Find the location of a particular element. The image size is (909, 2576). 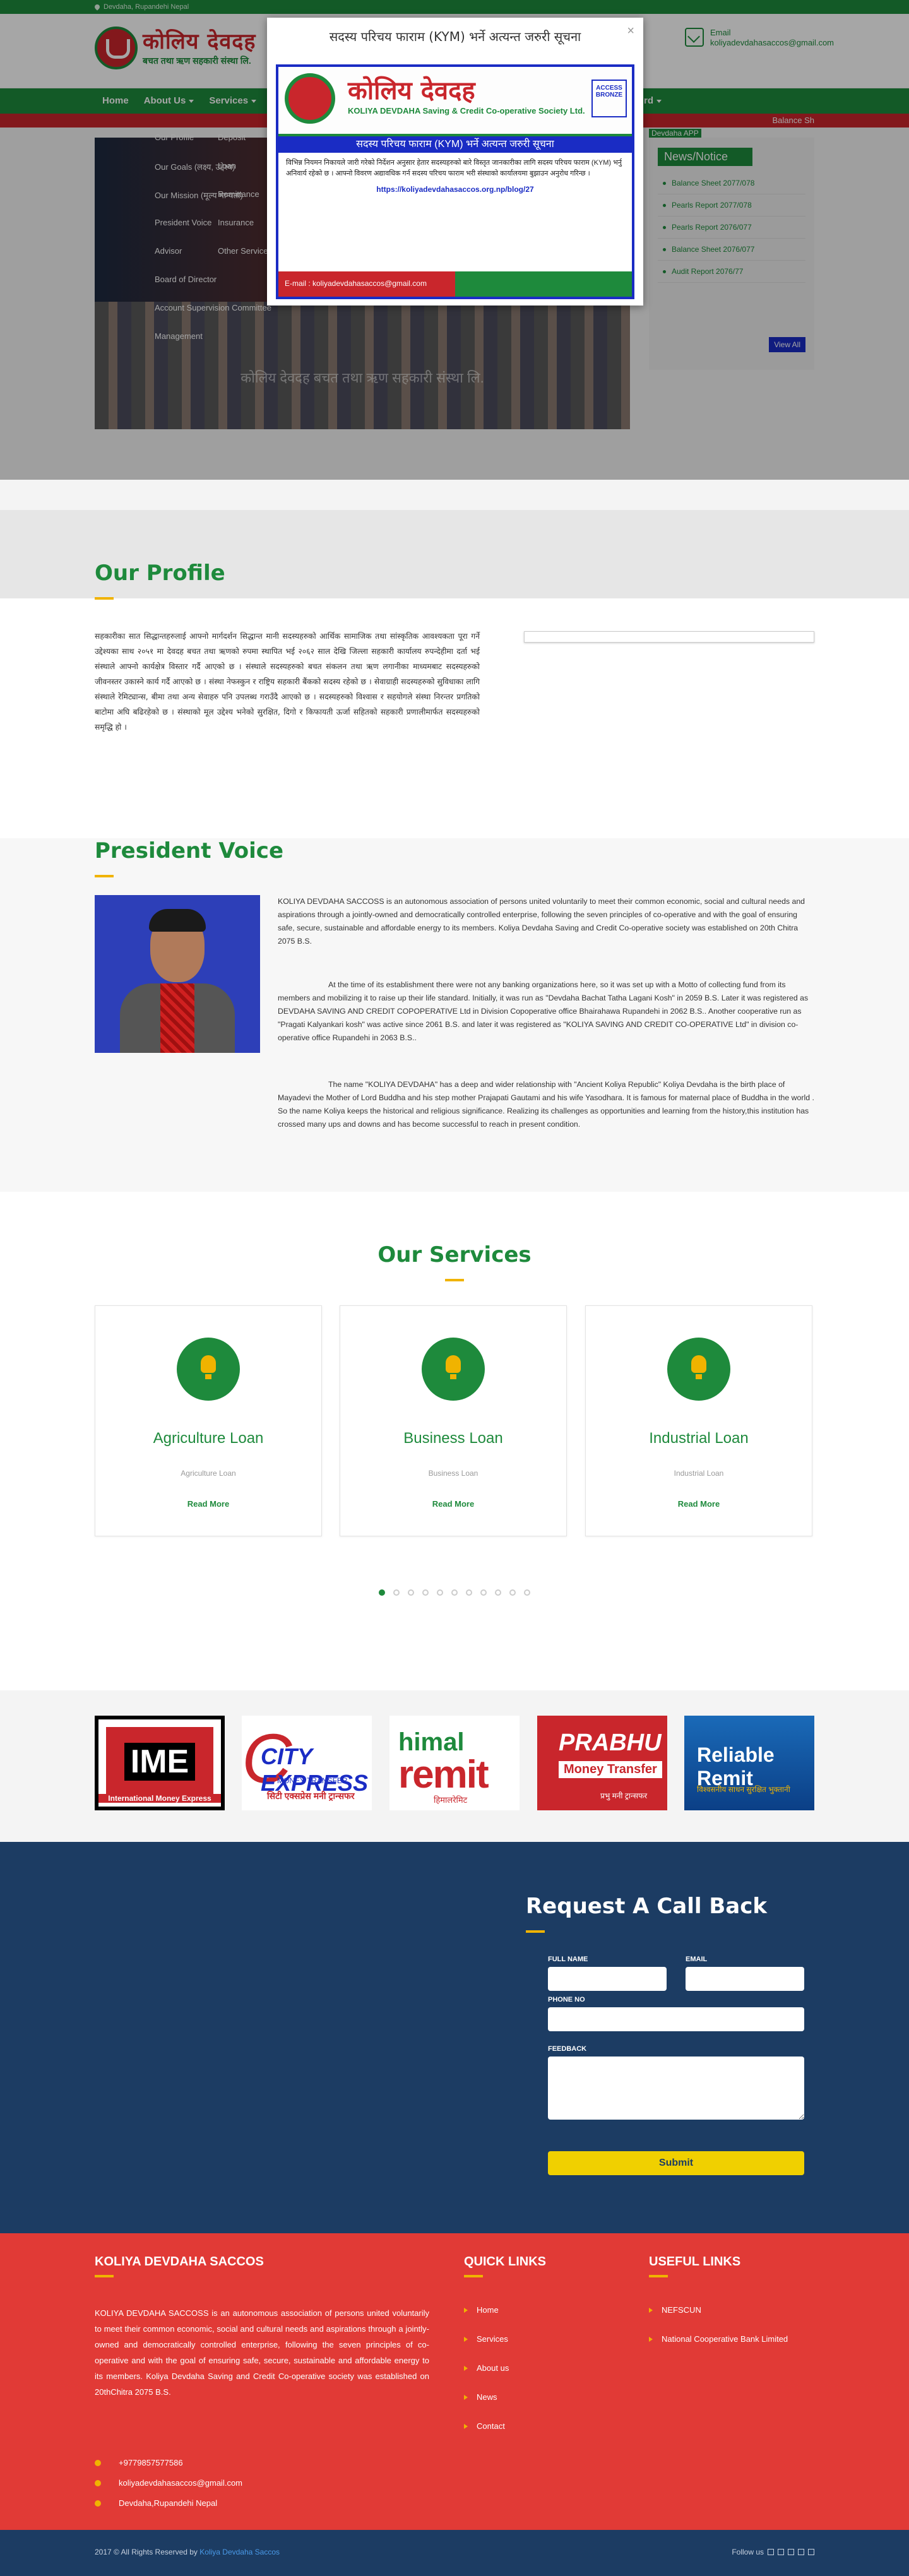

footer-underline is located at coordinates (473, 2276).